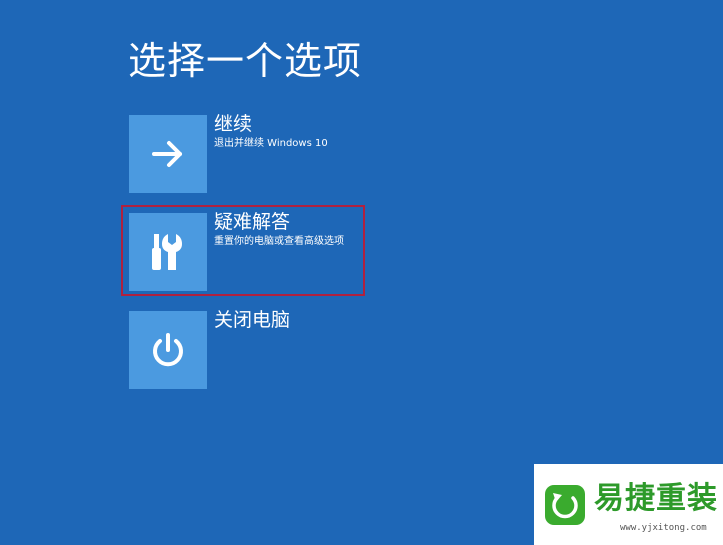 The height and width of the screenshot is (545, 723). Describe the element at coordinates (271, 143) in the screenshot. I see `option-continue-description: 退出并继续 Windows 10` at that location.